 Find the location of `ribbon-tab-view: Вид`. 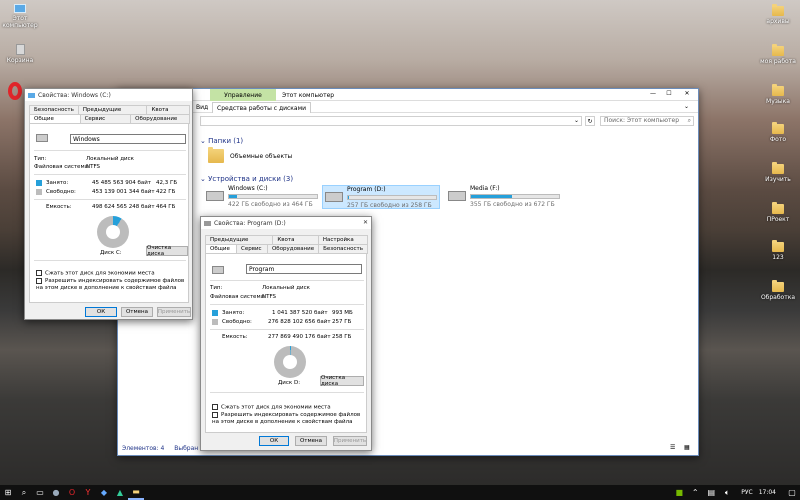

ribbon-tab-view: Вид is located at coordinates (202, 107).